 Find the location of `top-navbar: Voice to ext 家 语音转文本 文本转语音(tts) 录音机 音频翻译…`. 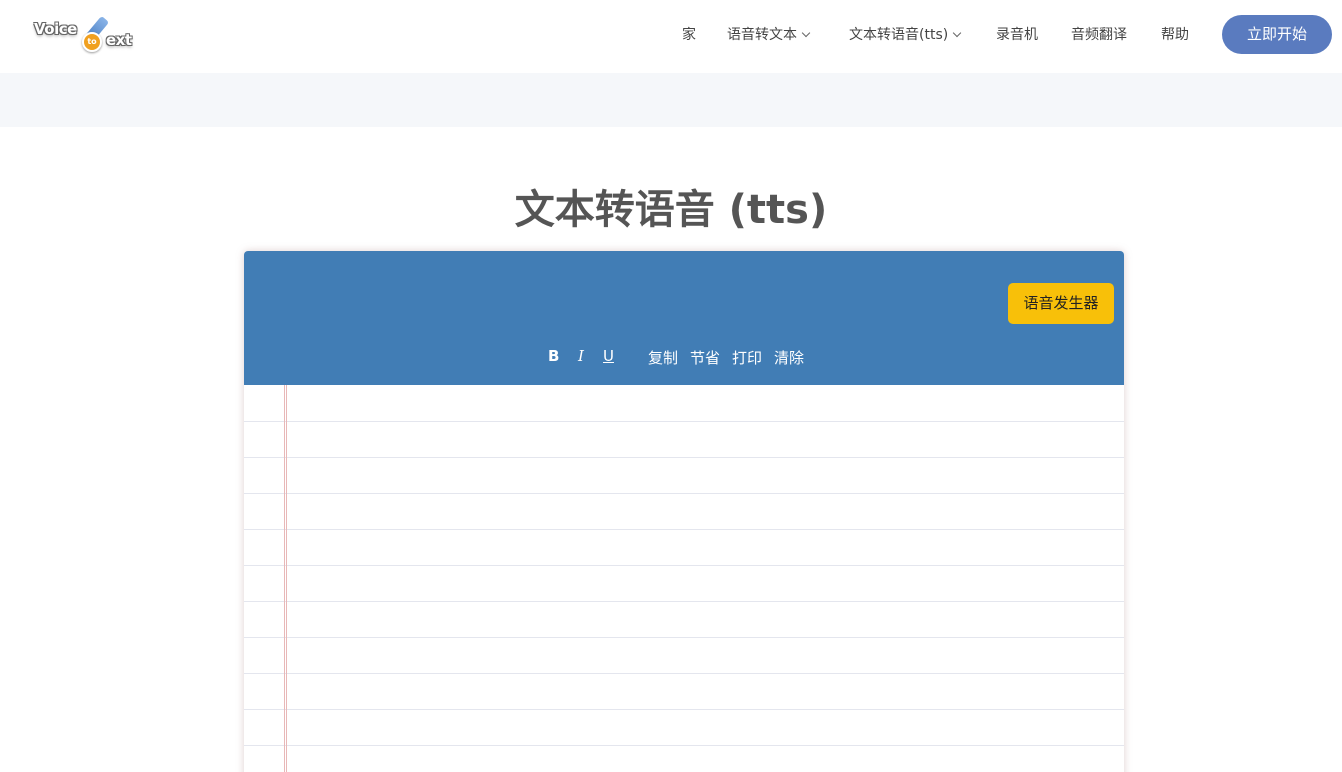

top-navbar: Voice to ext 家 语音转文本 文本转语音(tts) 录音机 音频翻译… is located at coordinates (671, 36).